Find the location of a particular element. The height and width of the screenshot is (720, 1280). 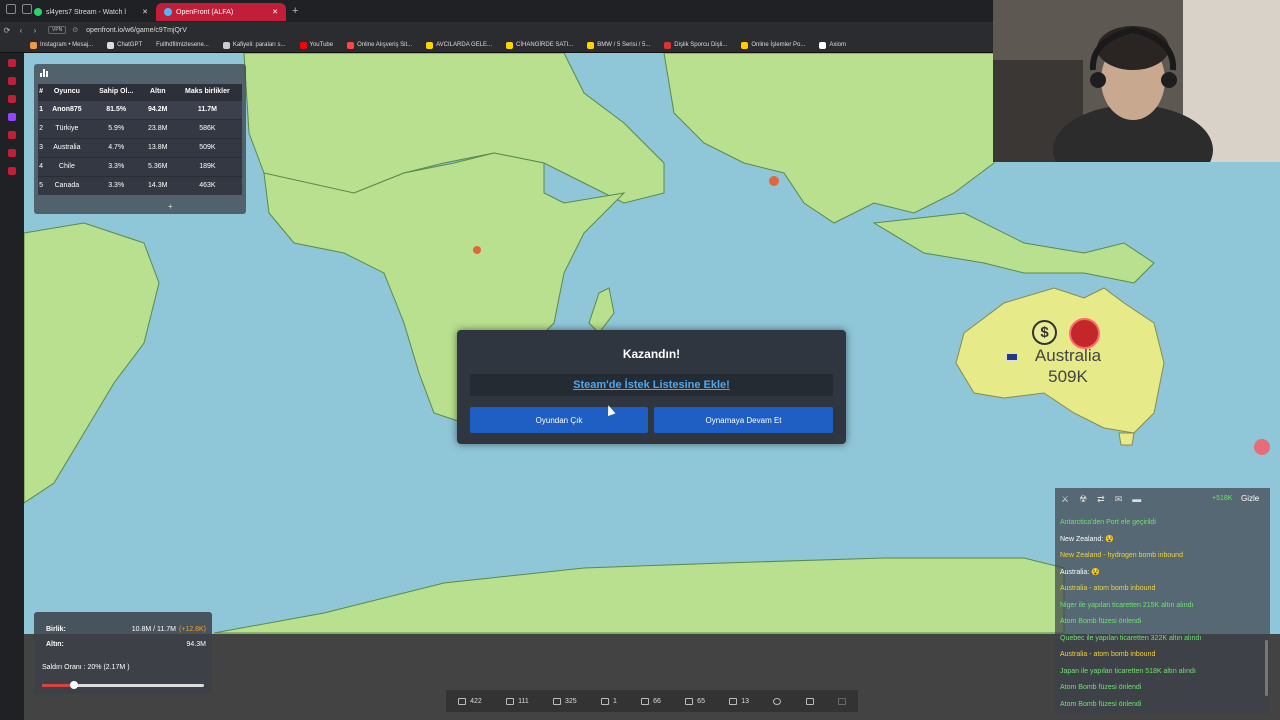

back-icon: ‹ is located at coordinates (21, 30).